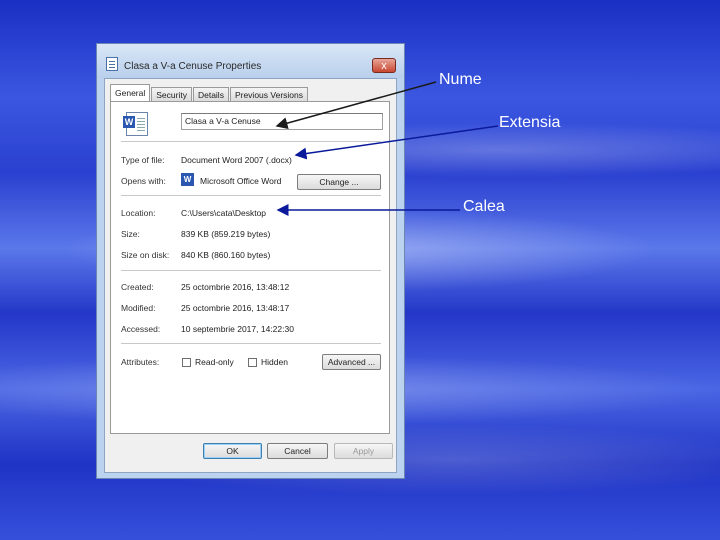 The height and width of the screenshot is (540, 720). I want to click on read-only-checkbox, so click(186, 362).